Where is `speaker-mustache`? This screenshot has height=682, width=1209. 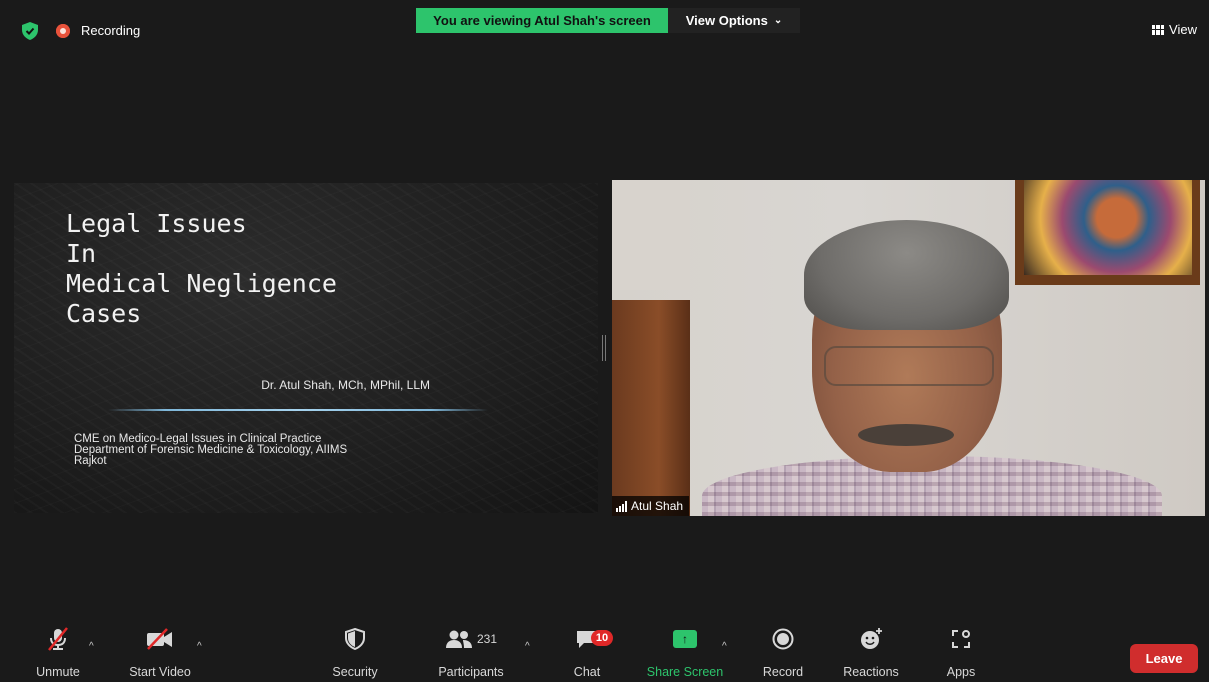 speaker-mustache is located at coordinates (906, 435).